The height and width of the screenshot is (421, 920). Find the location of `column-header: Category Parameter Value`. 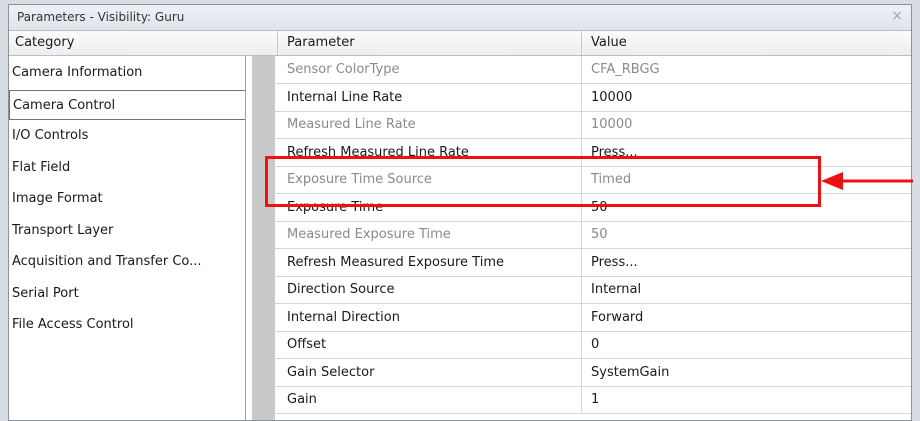

column-header: Category Parameter Value is located at coordinates (460, 43).